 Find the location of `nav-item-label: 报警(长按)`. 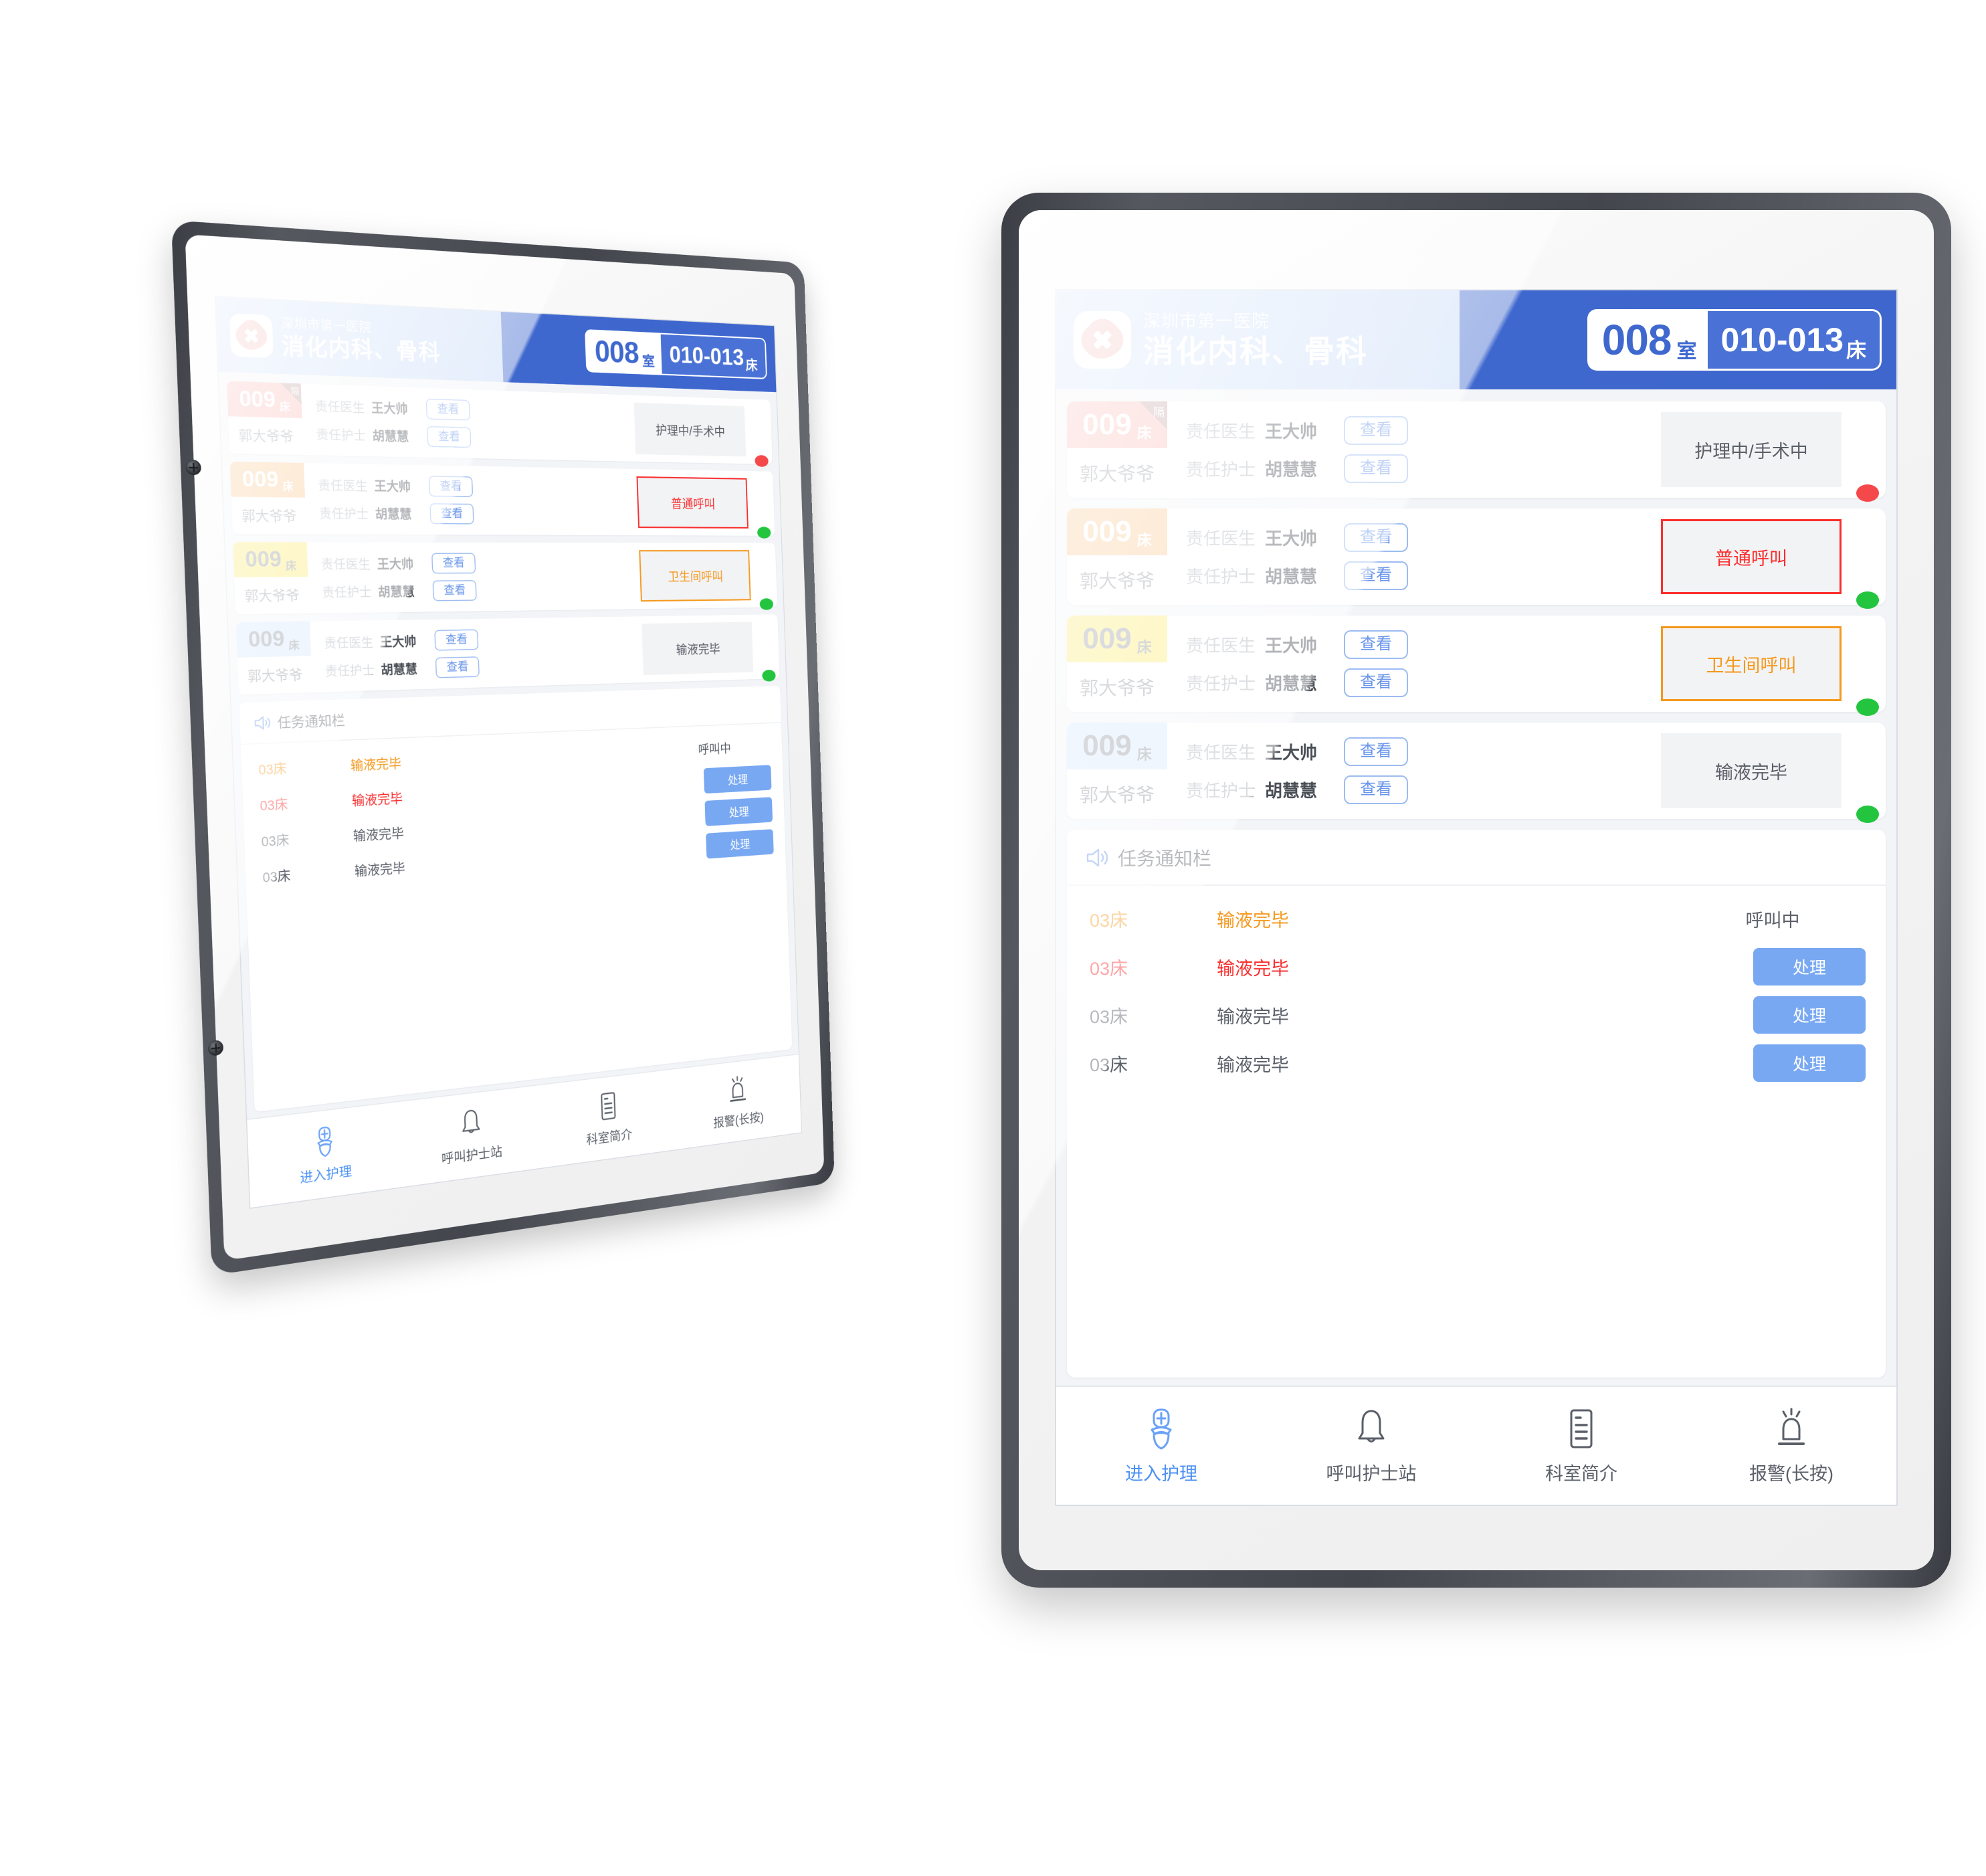

nav-item-label: 报警(长按) is located at coordinates (1791, 1473).